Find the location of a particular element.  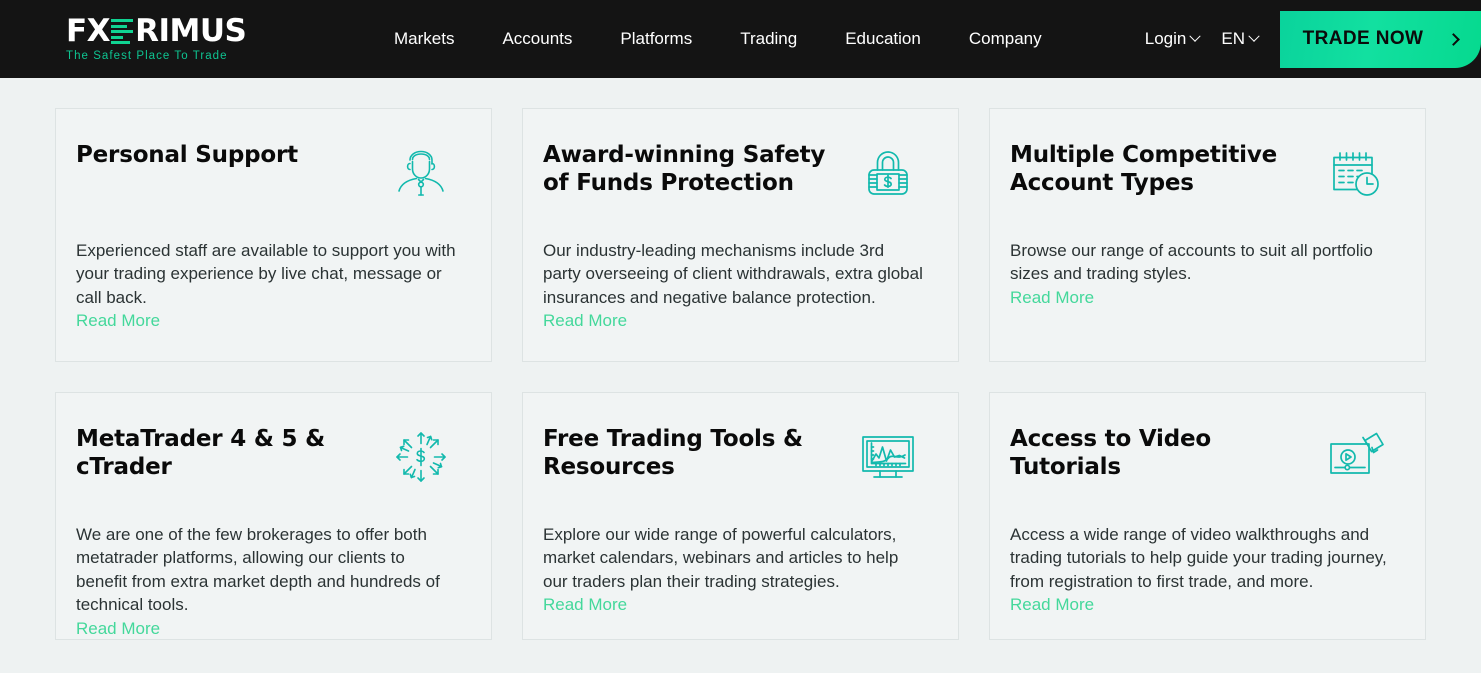

card-header: Multiple Competitive Account Types is located at coordinates (1200, 178).